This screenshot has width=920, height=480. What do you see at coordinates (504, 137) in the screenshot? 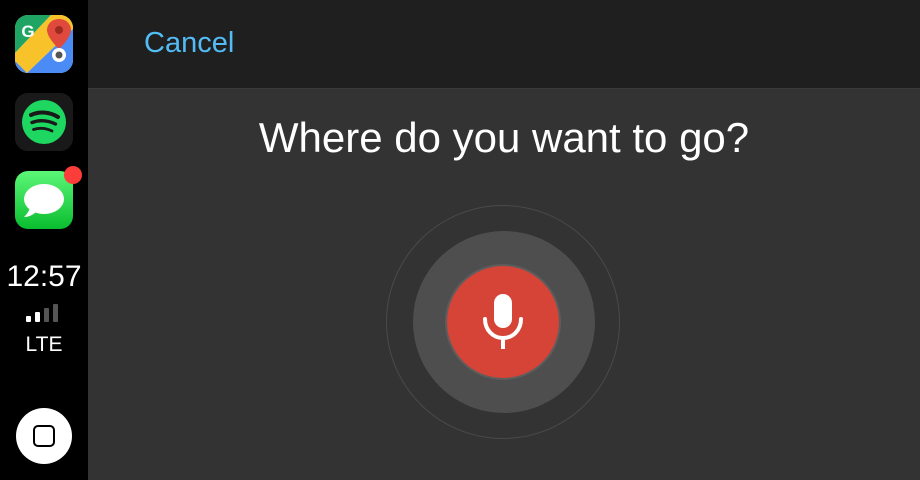
I see `voice-prompt: Where do you want to go?` at bounding box center [504, 137].